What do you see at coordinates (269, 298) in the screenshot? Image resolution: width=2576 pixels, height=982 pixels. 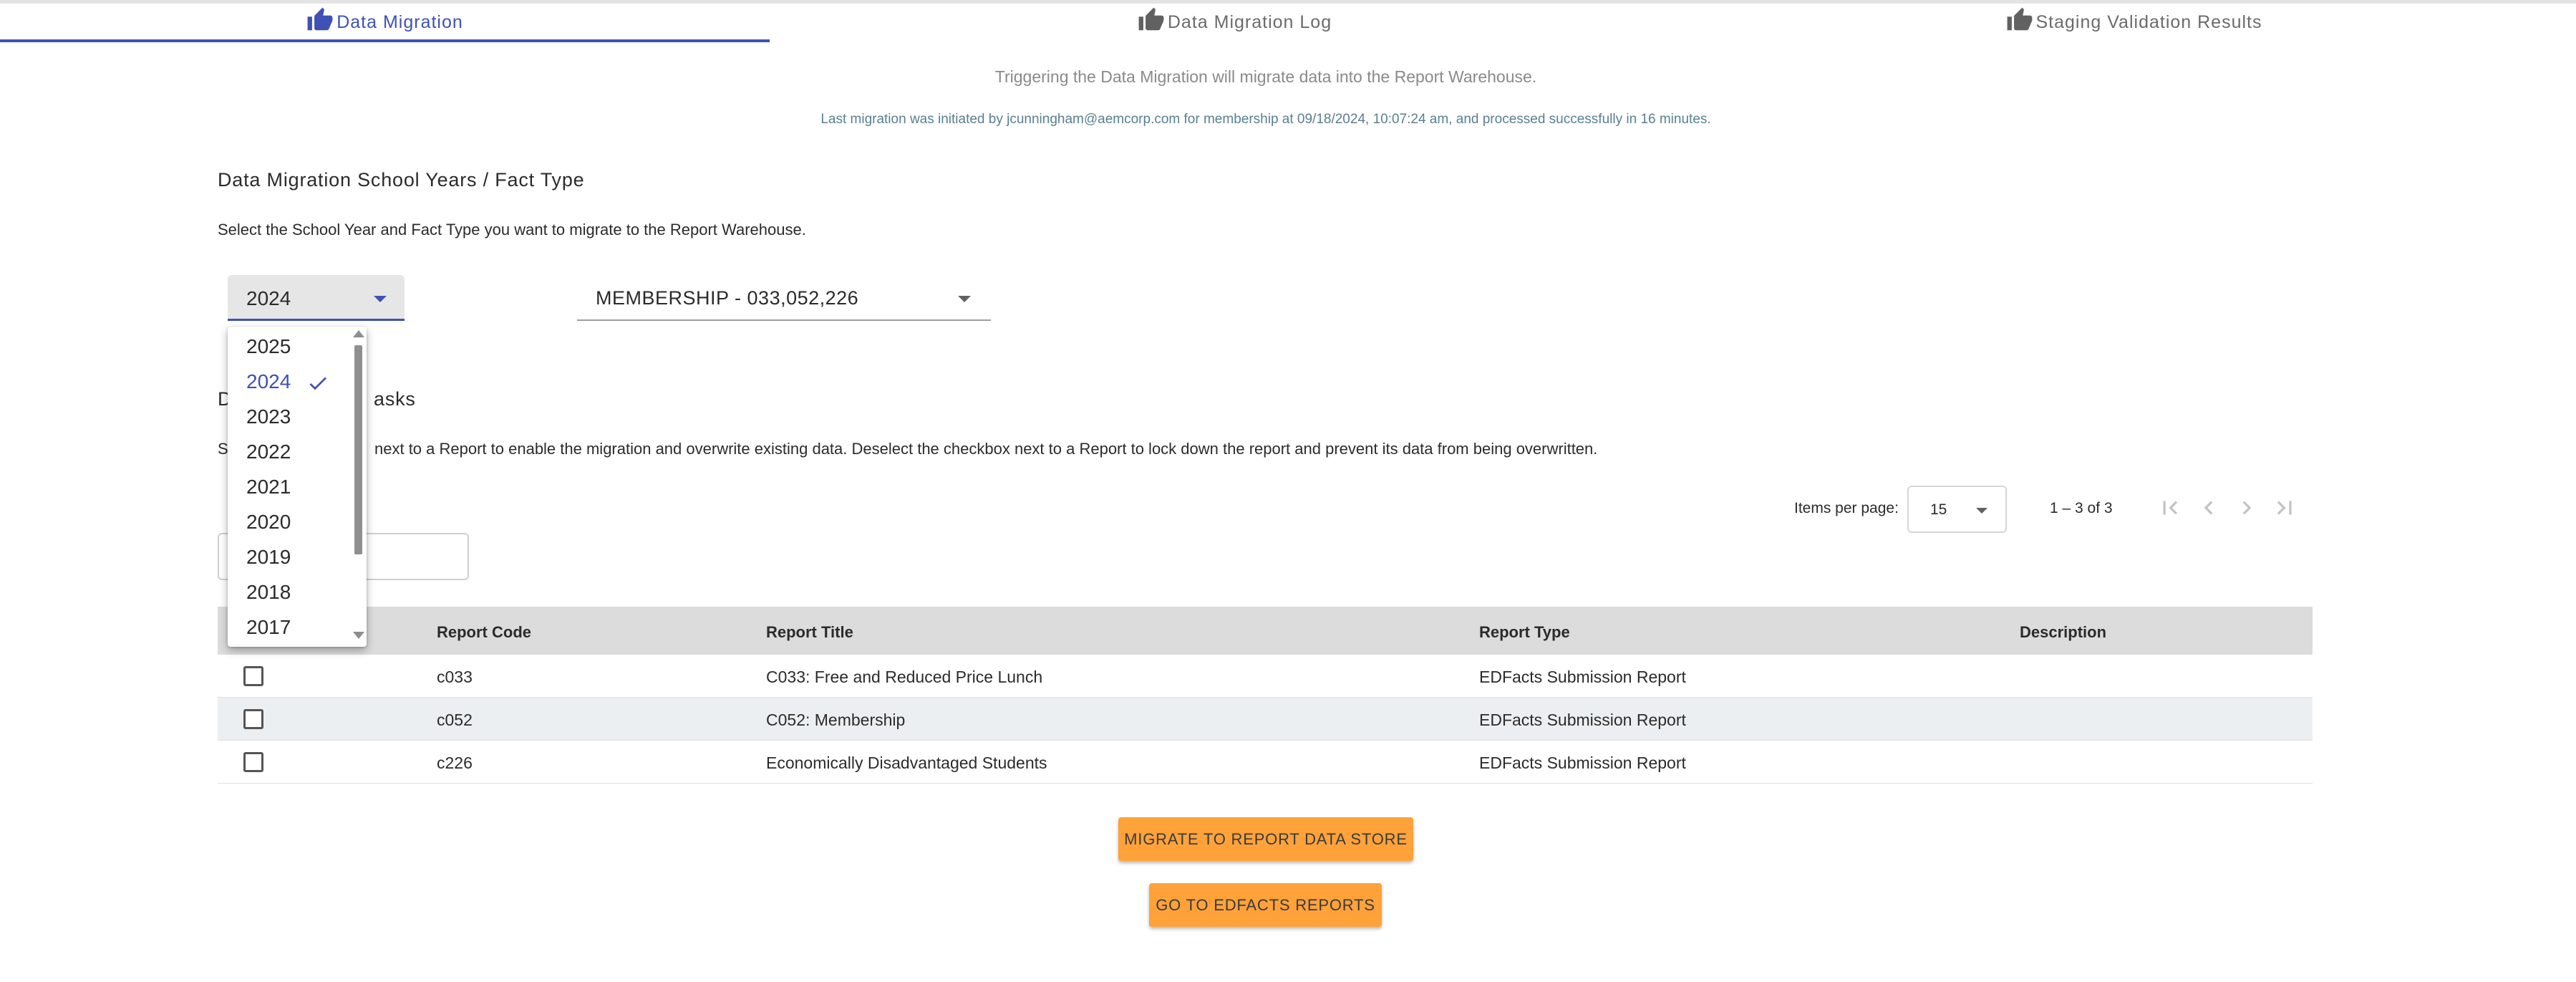 I see `school-year-value: 2024` at bounding box center [269, 298].